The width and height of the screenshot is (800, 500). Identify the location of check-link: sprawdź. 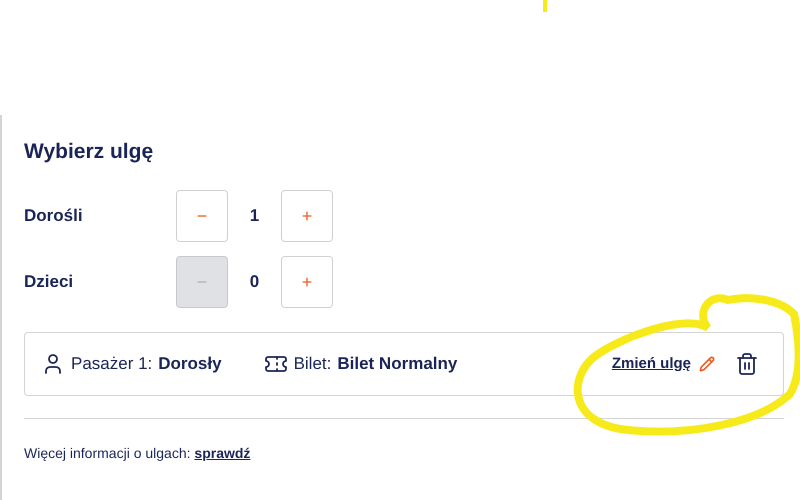
(222, 453).